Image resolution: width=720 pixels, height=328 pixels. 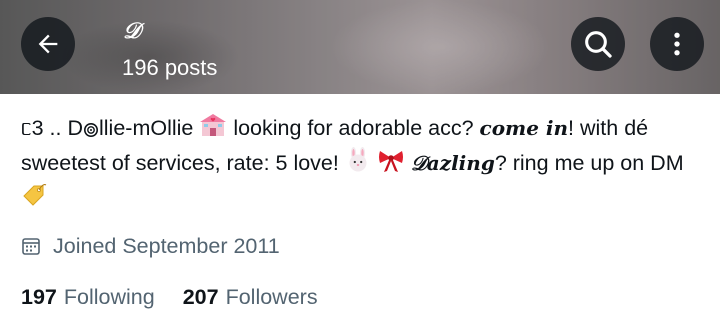 What do you see at coordinates (200, 296) in the screenshot?
I see `followers-count: 207` at bounding box center [200, 296].